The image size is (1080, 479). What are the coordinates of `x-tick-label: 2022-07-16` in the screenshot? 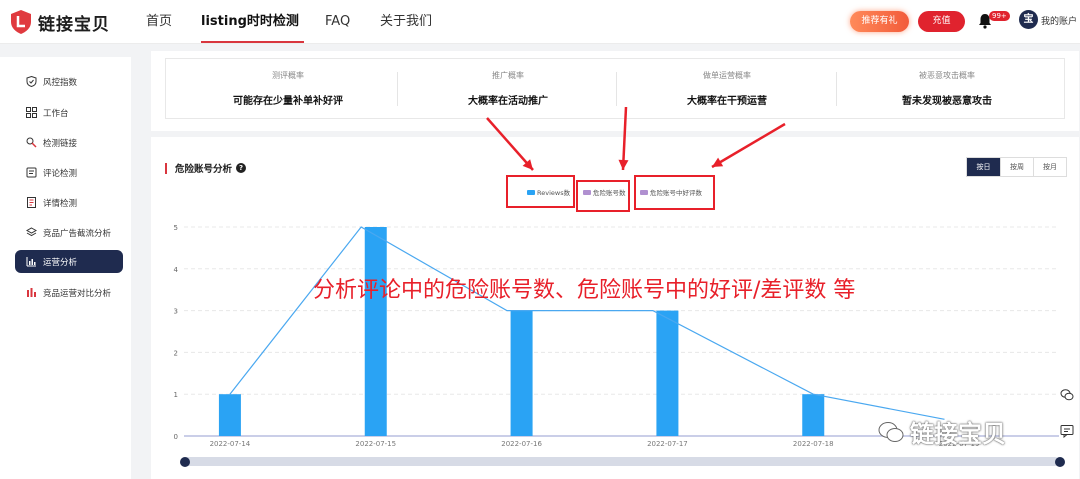 It's located at (521, 444).